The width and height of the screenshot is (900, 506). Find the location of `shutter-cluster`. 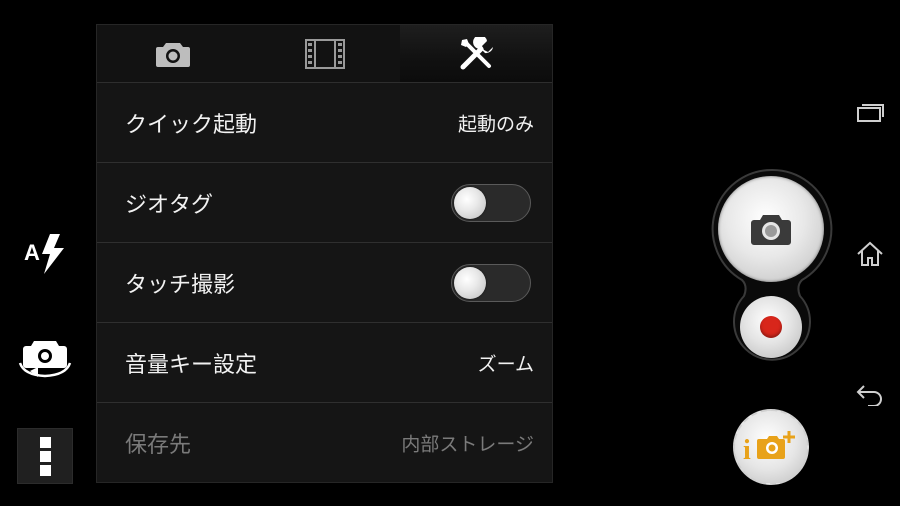

shutter-cluster is located at coordinates (772, 268).